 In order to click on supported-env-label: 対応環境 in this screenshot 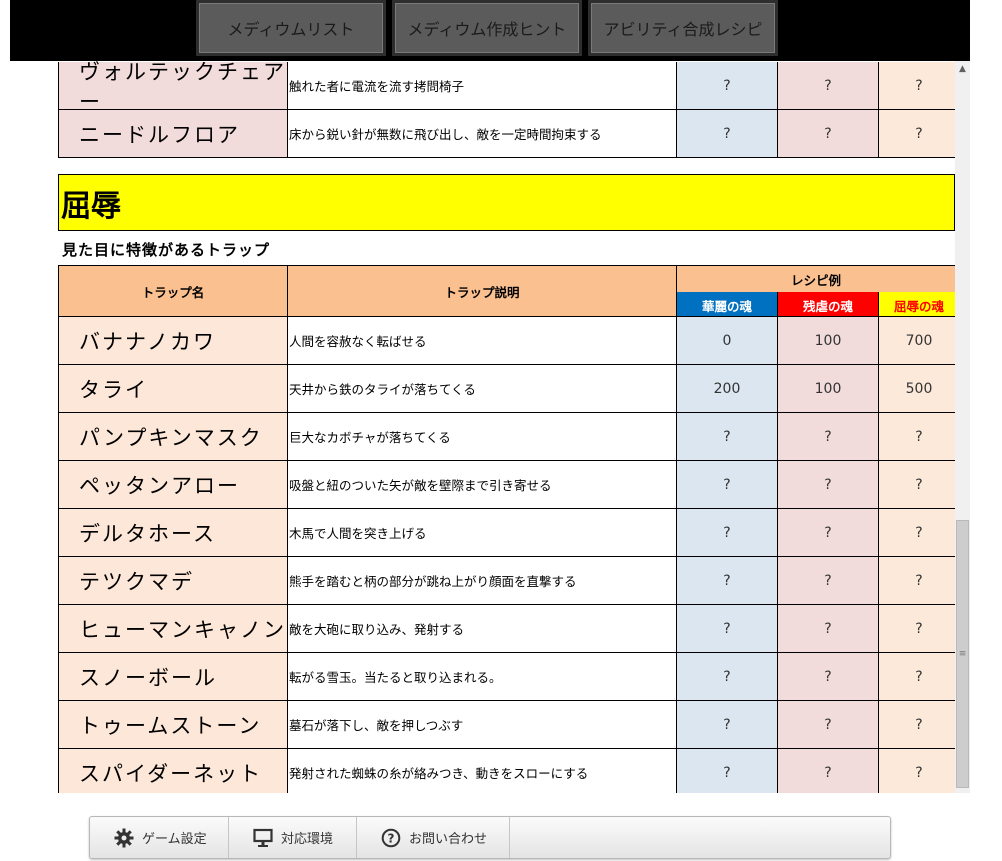, I will do `click(307, 839)`.